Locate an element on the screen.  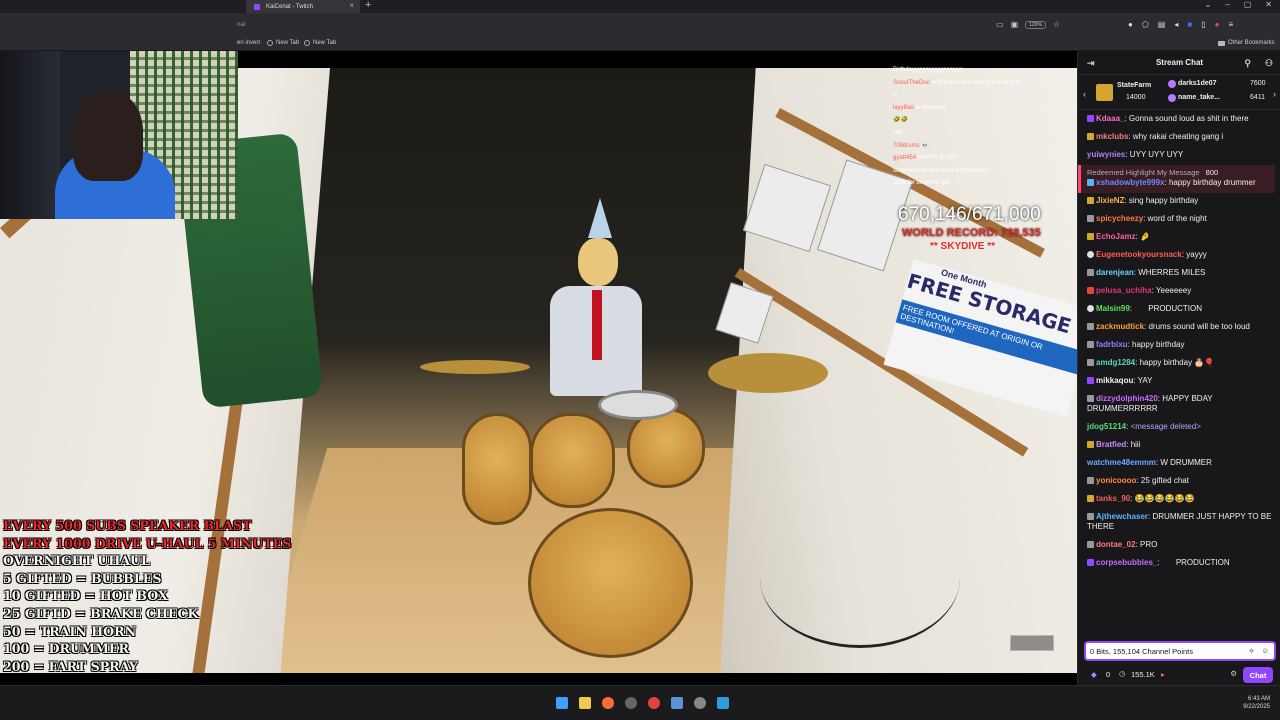
world-record-label: WORLD RECORD: 728,535 is located at coordinates (971, 233).